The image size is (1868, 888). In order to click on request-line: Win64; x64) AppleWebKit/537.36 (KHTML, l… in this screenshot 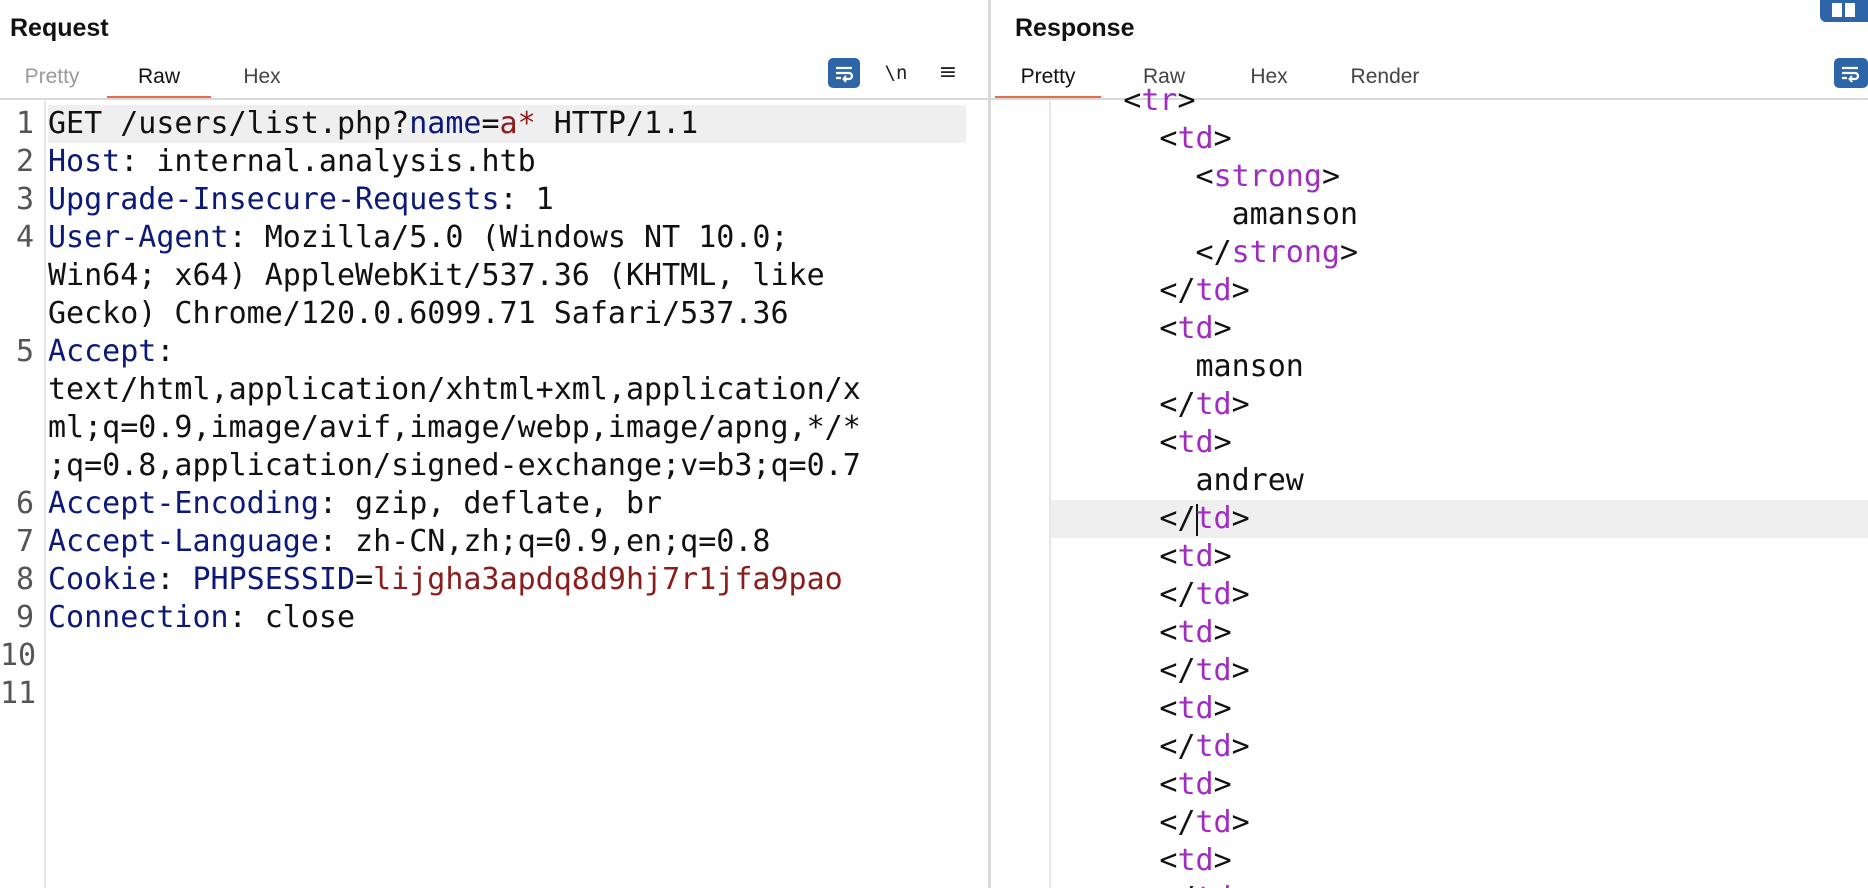, I will do `click(507, 276)`.